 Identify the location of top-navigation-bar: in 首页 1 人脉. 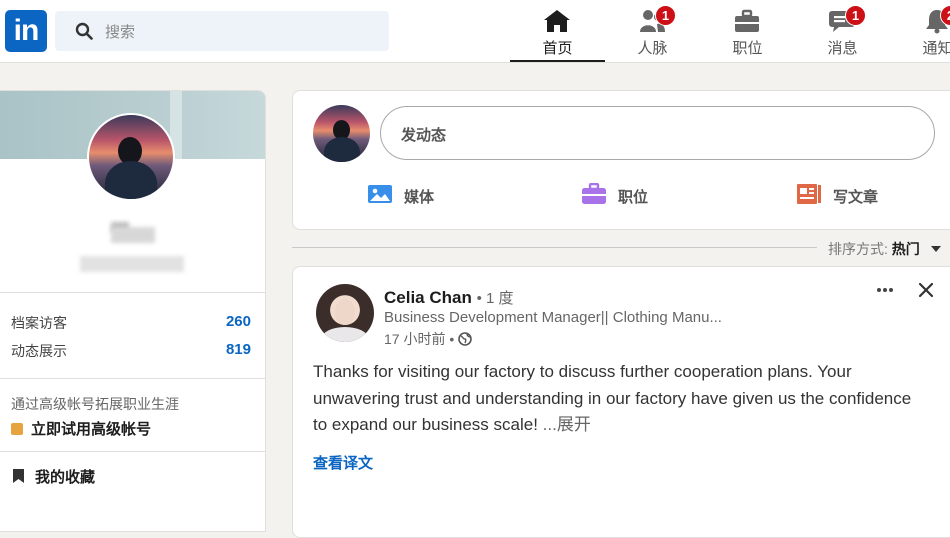
(475, 31).